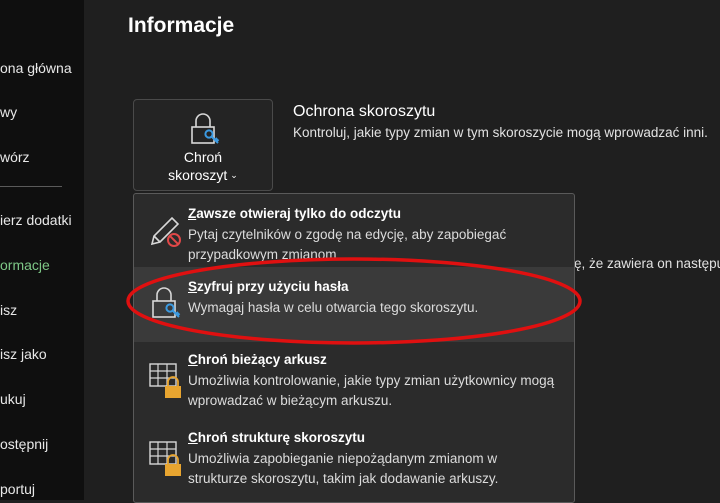 The width and height of the screenshot is (720, 503). What do you see at coordinates (198, 175) in the screenshot?
I see `protect-button-label-line2: skoroszyt` at bounding box center [198, 175].